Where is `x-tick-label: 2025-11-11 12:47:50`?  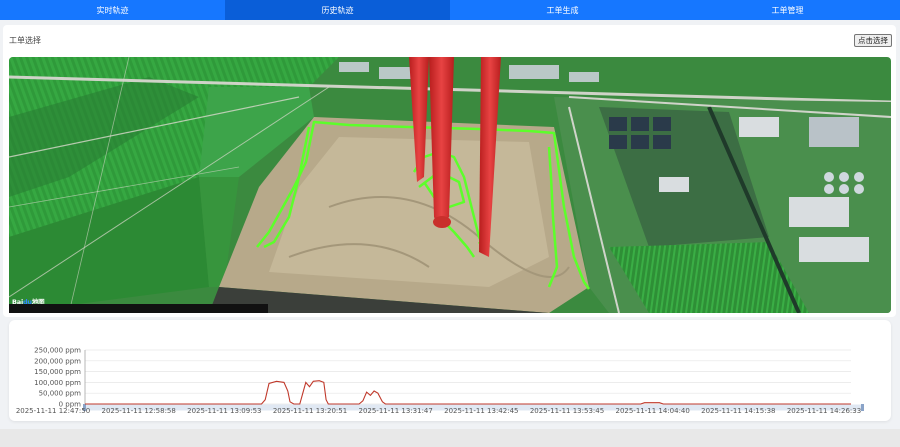 x-tick-label: 2025-11-11 12:47:50 is located at coordinates (53, 411).